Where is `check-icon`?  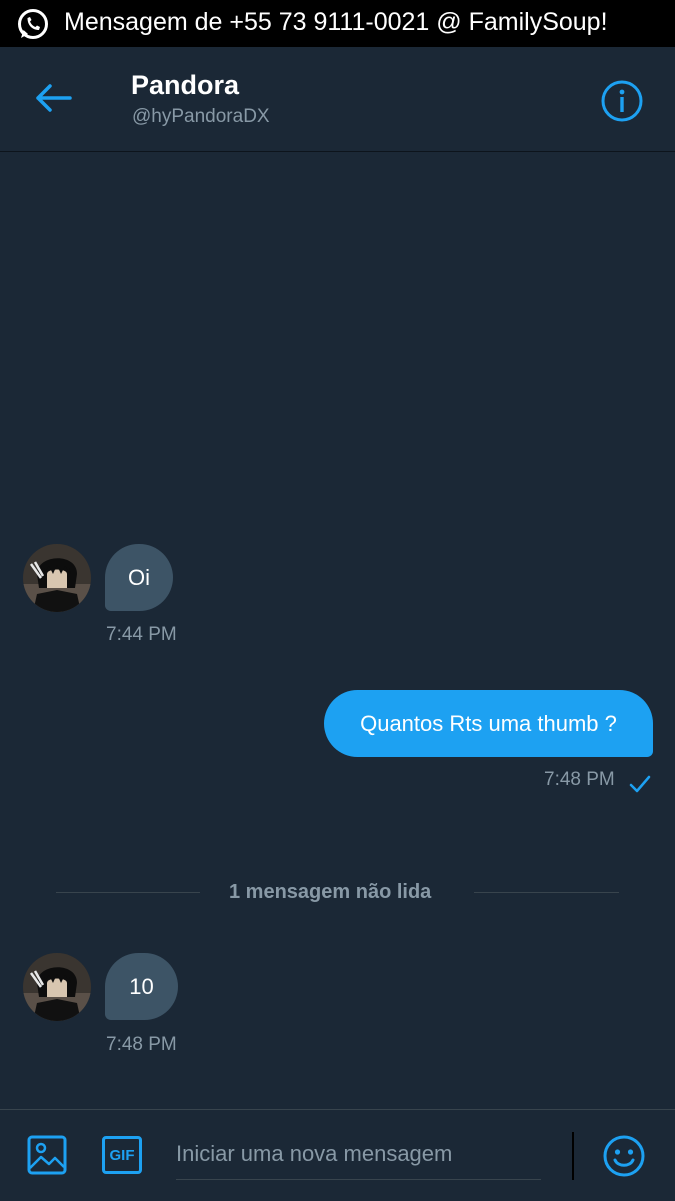
check-icon is located at coordinates (640, 784).